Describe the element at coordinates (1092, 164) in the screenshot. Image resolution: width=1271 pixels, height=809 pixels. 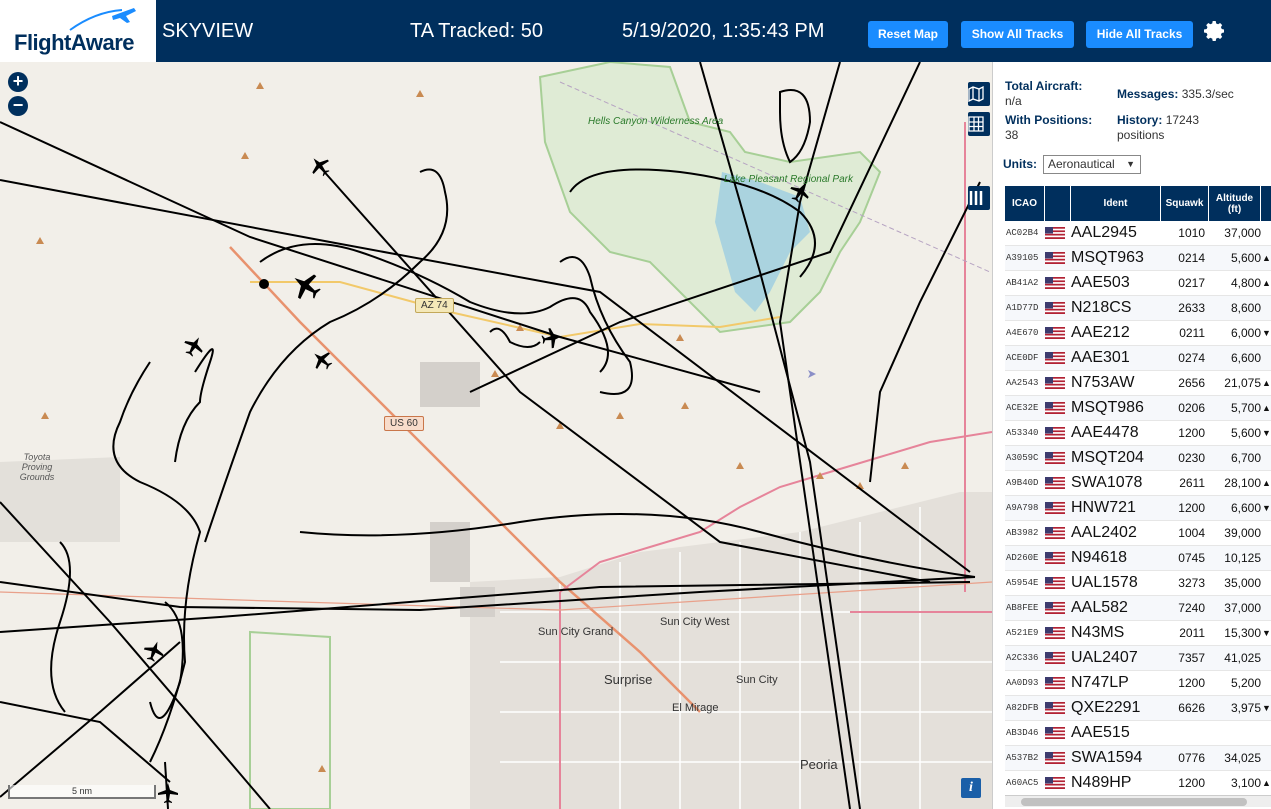
I see `units-select: Aeronautical ▼` at that location.